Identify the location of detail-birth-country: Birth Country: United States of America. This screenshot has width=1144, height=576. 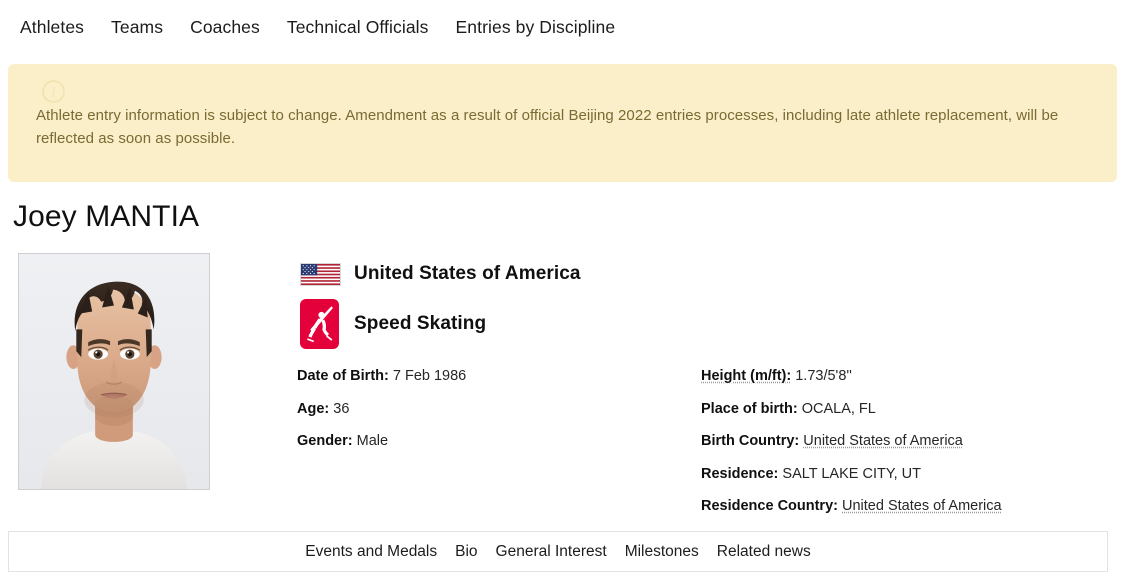
(851, 441).